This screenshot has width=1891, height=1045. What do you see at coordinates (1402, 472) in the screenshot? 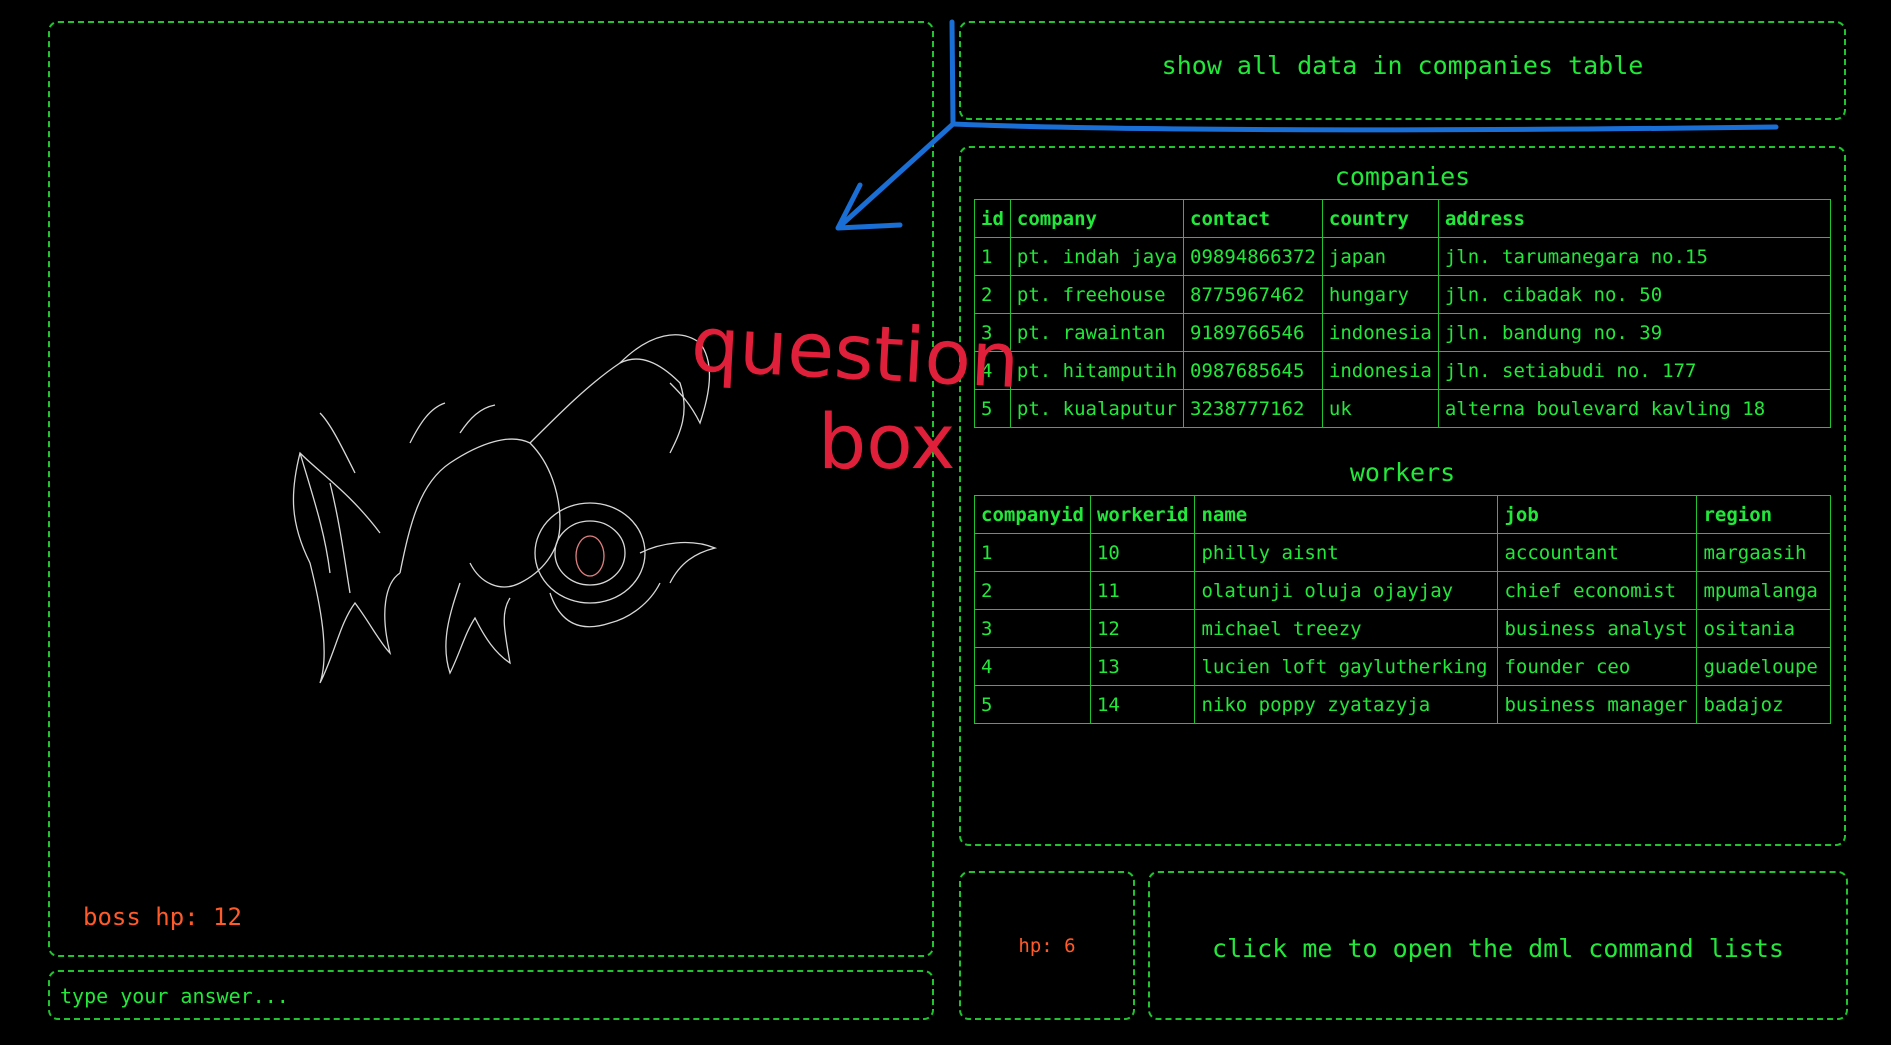
I see `workers-table-title: workers` at bounding box center [1402, 472].